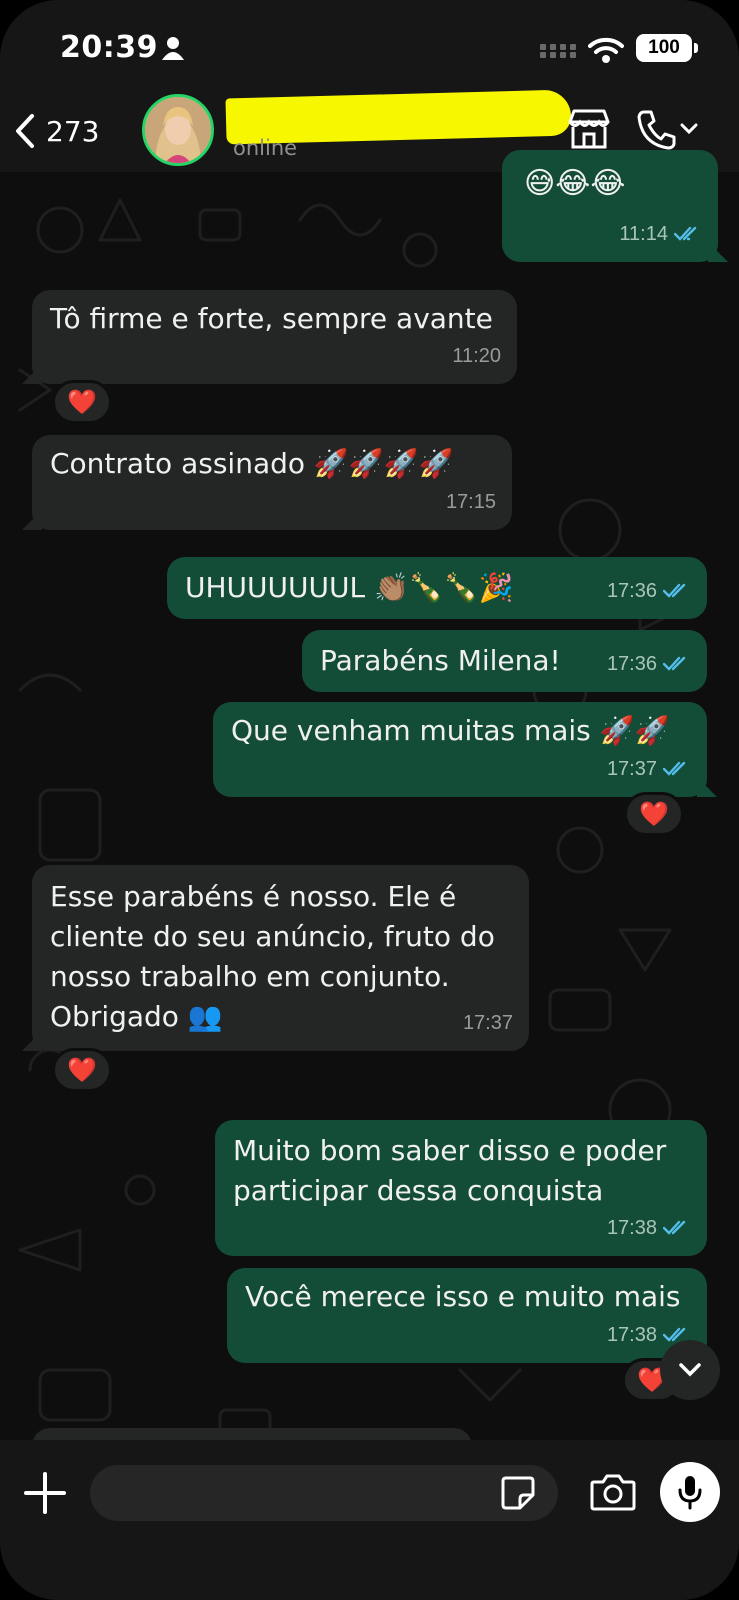  I want to click on message-composer, so click(369, 1520).